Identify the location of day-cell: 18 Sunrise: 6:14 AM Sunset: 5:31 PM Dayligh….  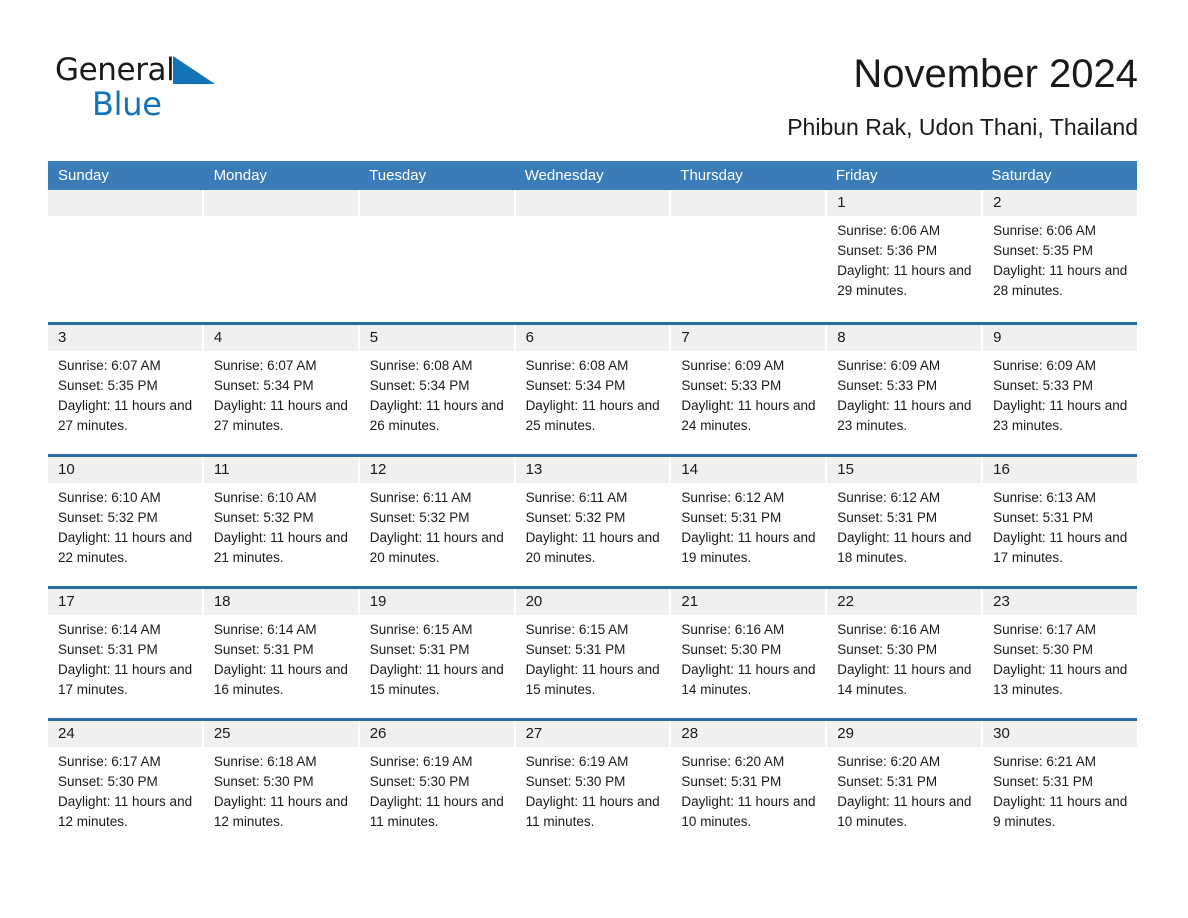
(280, 653).